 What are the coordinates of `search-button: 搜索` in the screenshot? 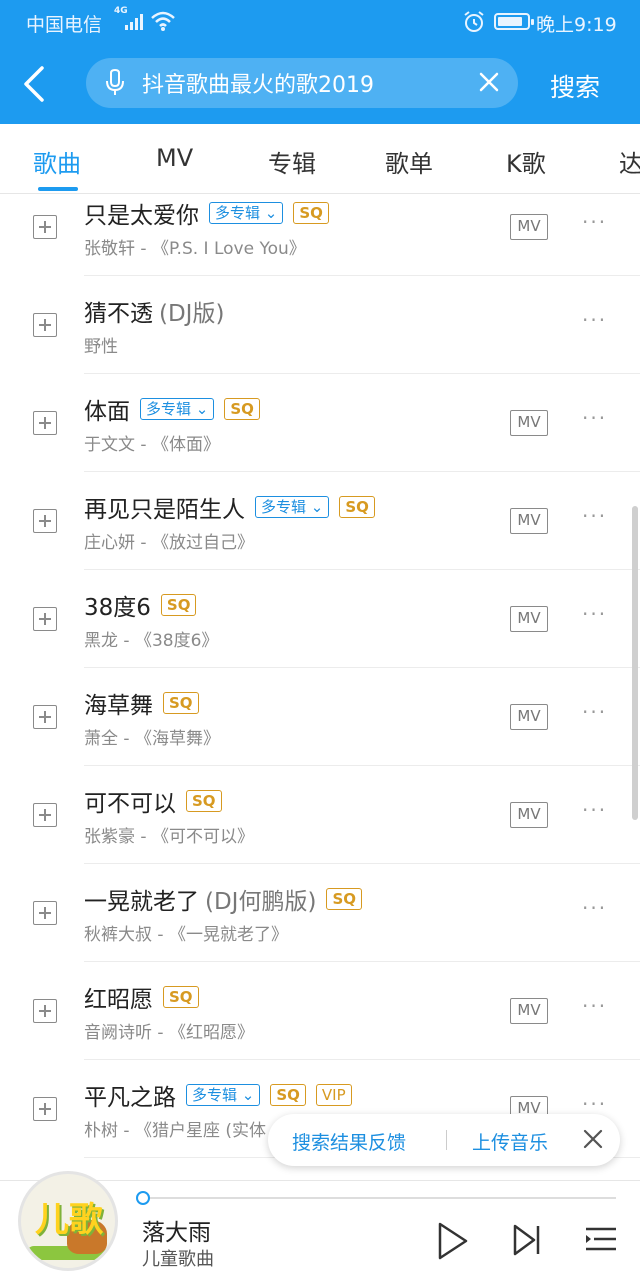 It's located at (575, 86).